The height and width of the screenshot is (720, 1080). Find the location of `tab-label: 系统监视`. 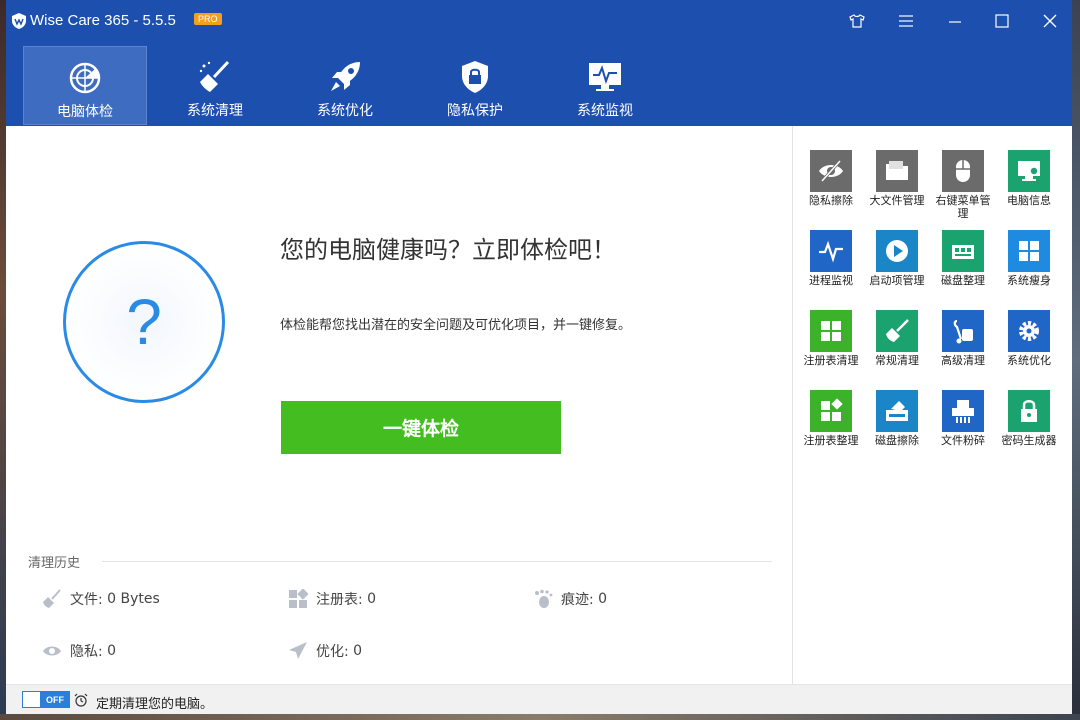

tab-label: 系统监视 is located at coordinates (605, 111).